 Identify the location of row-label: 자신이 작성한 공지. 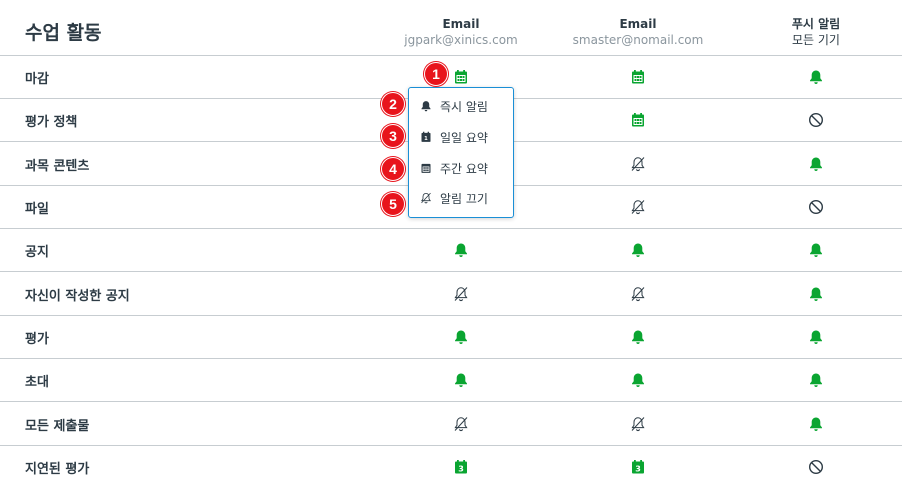
(77, 296).